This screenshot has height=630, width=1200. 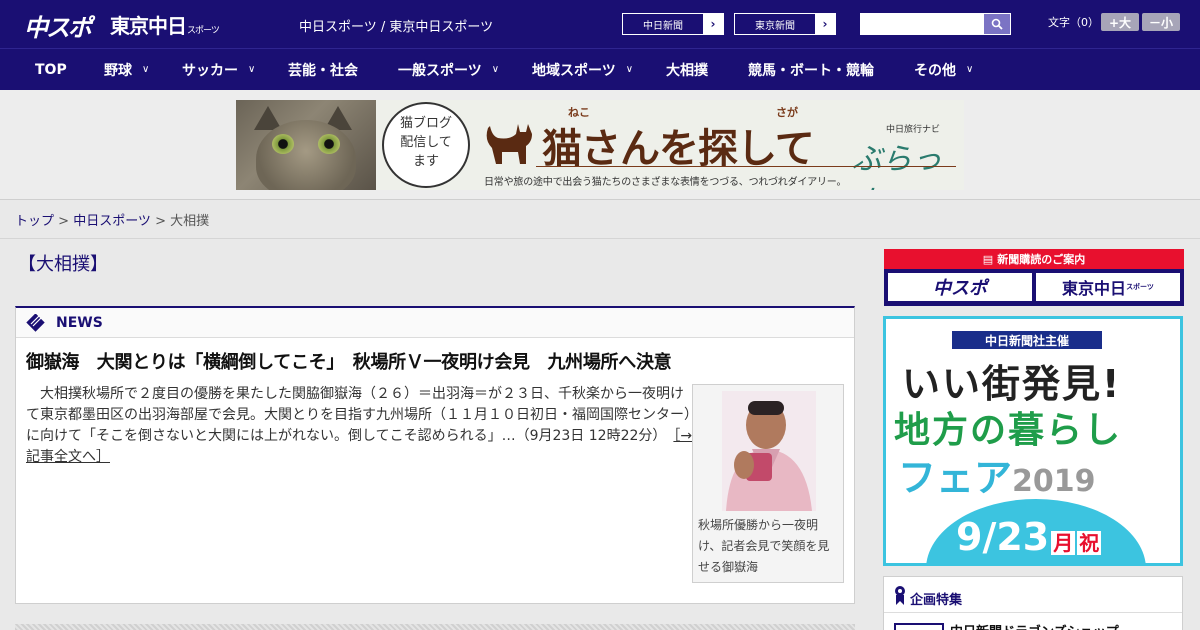 I want to click on chuspo-logo: 中スポ, so click(x=58, y=25).